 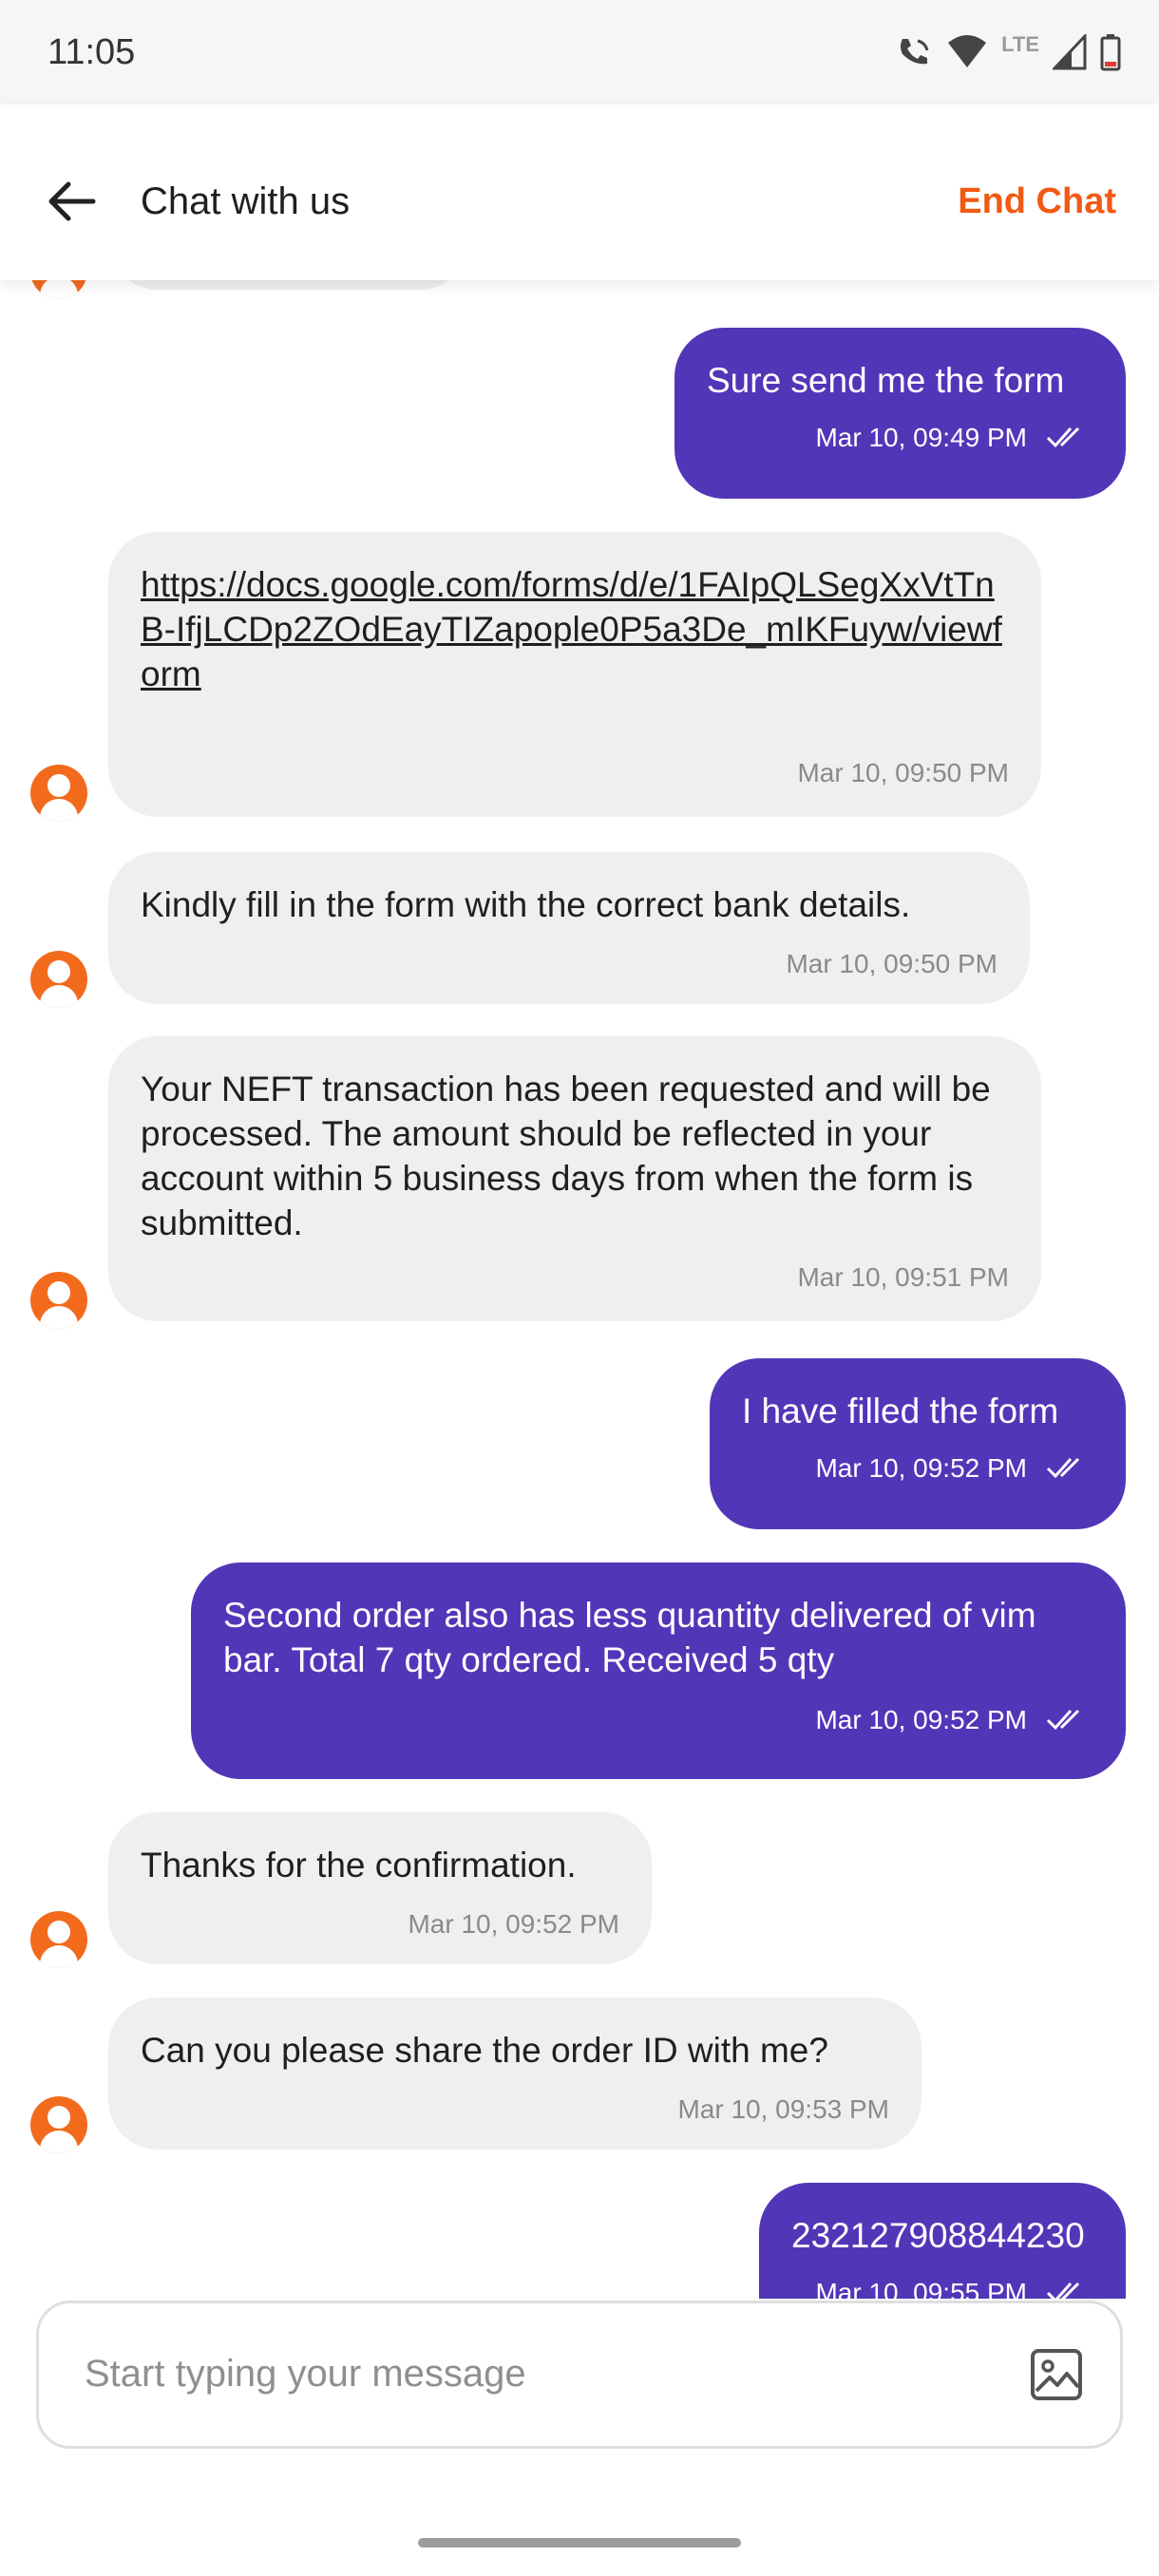 I want to click on message-text: Sure send me the form, so click(x=886, y=380).